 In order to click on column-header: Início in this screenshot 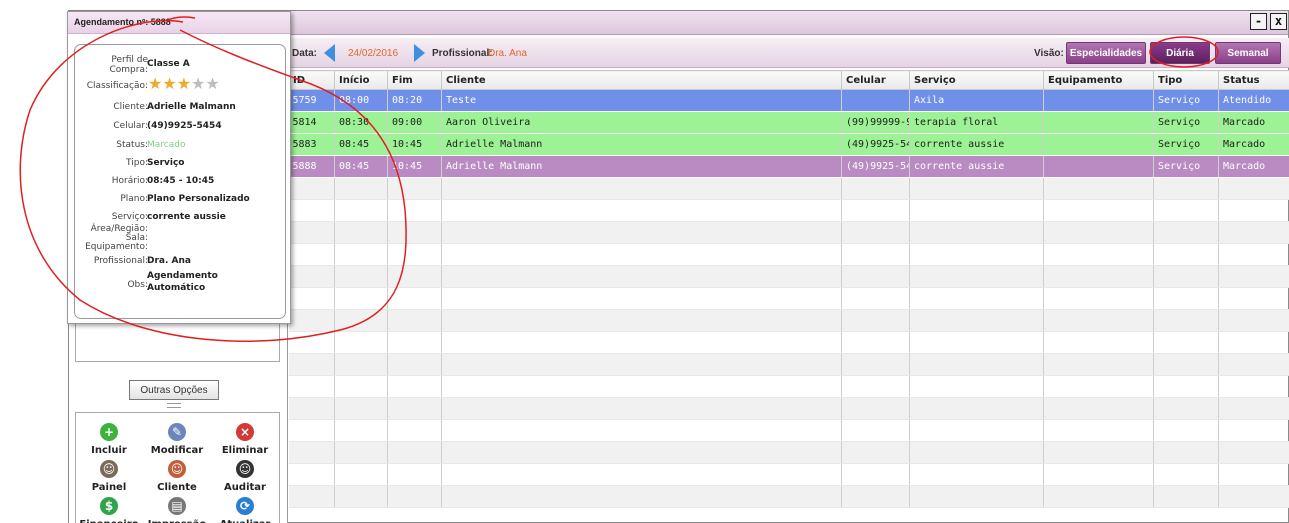, I will do `click(361, 80)`.